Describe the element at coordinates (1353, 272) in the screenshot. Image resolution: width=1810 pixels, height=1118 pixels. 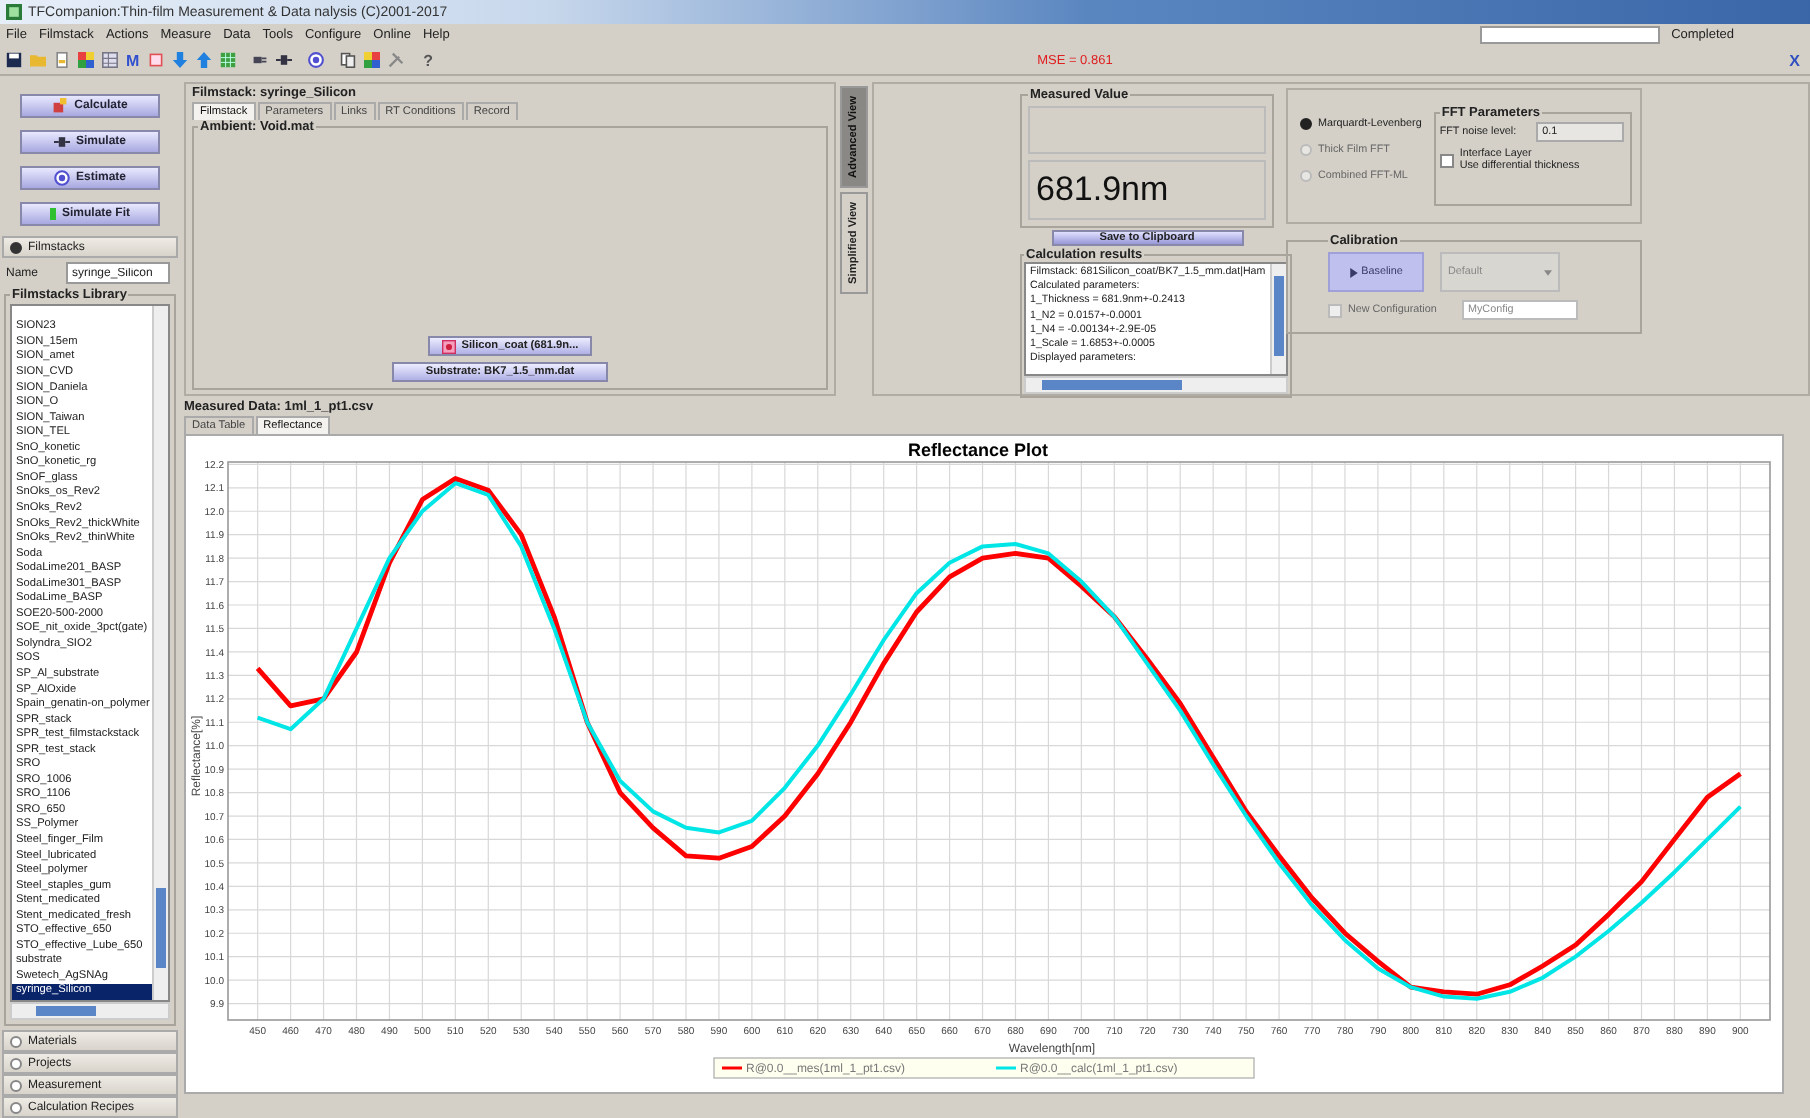
I see `play-icon` at that location.